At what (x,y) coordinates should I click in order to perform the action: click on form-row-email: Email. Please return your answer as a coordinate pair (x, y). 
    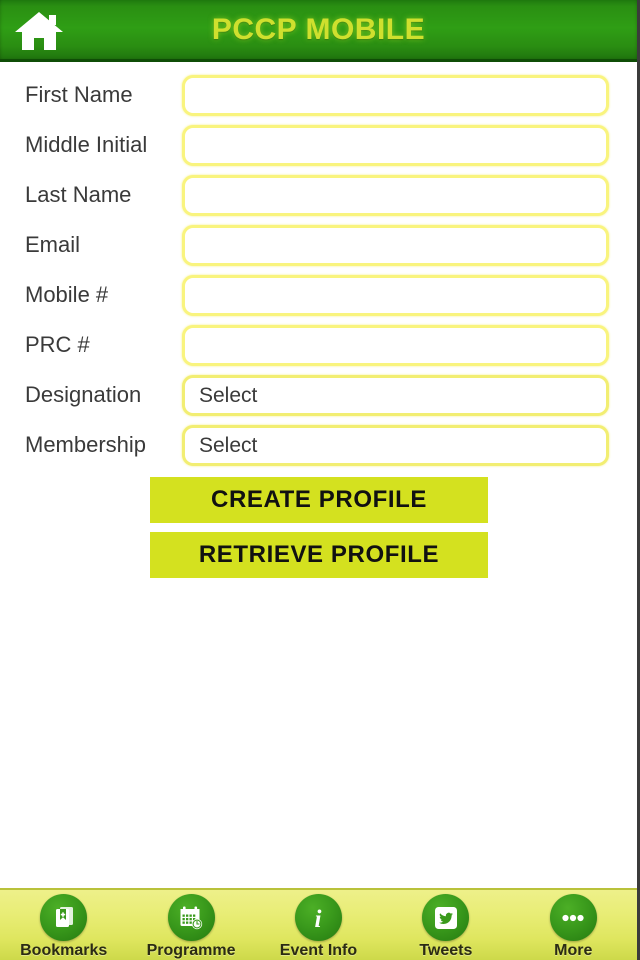
    Looking at the image, I should click on (318, 245).